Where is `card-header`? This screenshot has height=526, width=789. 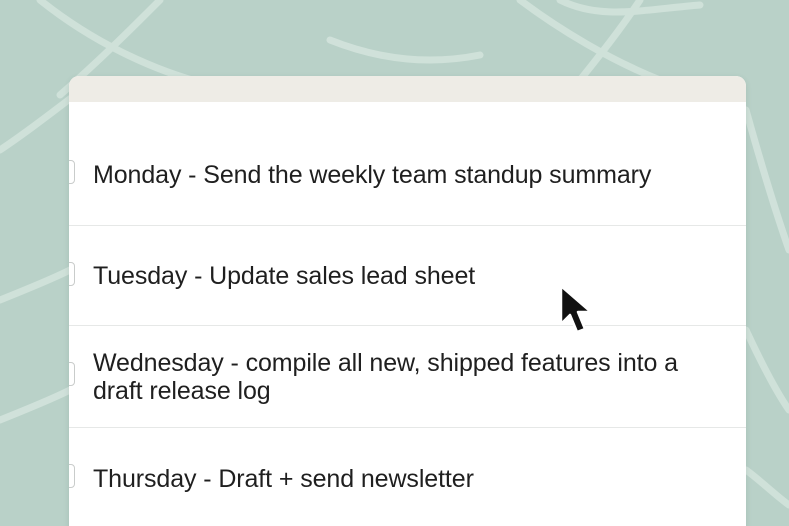
card-header is located at coordinates (407, 89).